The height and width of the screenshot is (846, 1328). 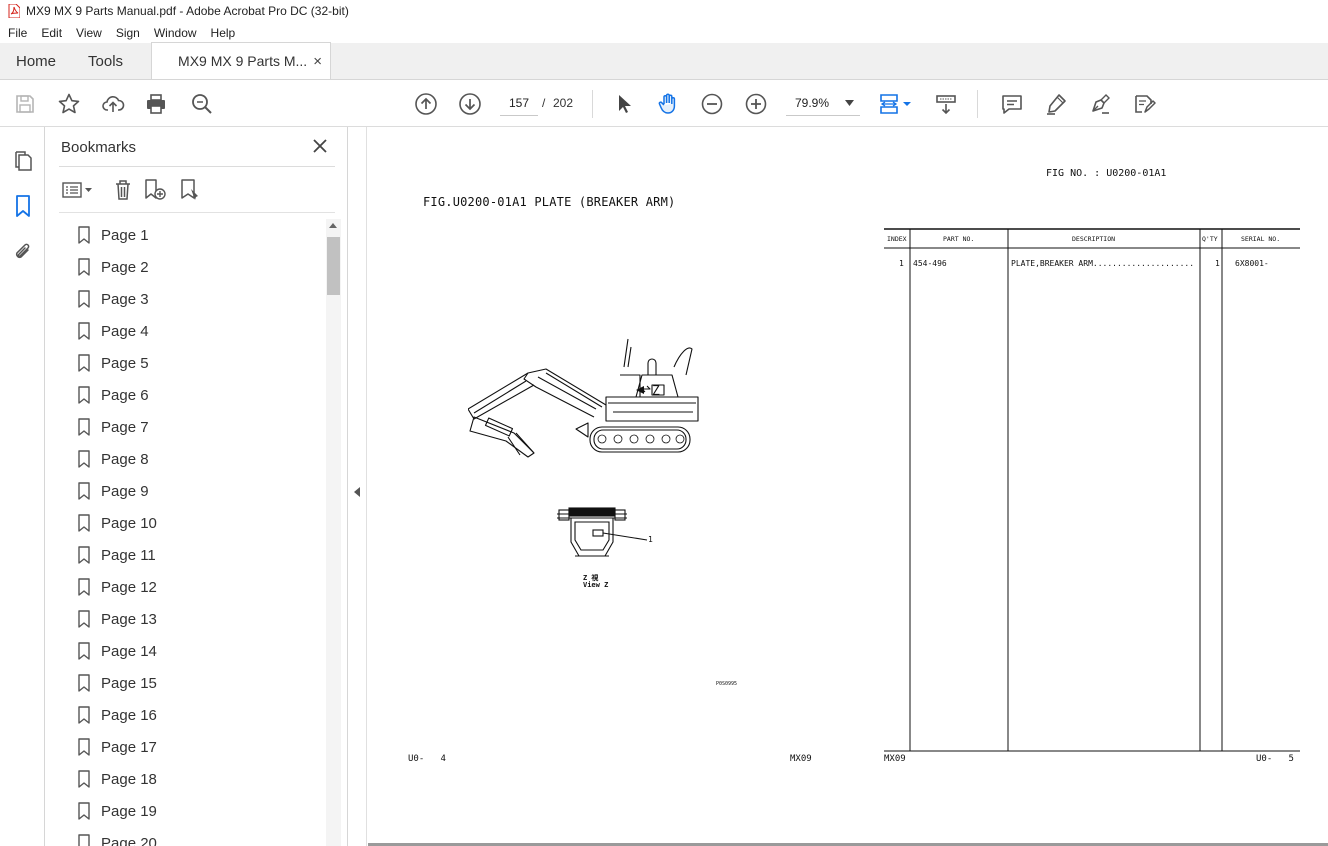 What do you see at coordinates (358, 486) in the screenshot?
I see `panel-collapse-handle` at bounding box center [358, 486].